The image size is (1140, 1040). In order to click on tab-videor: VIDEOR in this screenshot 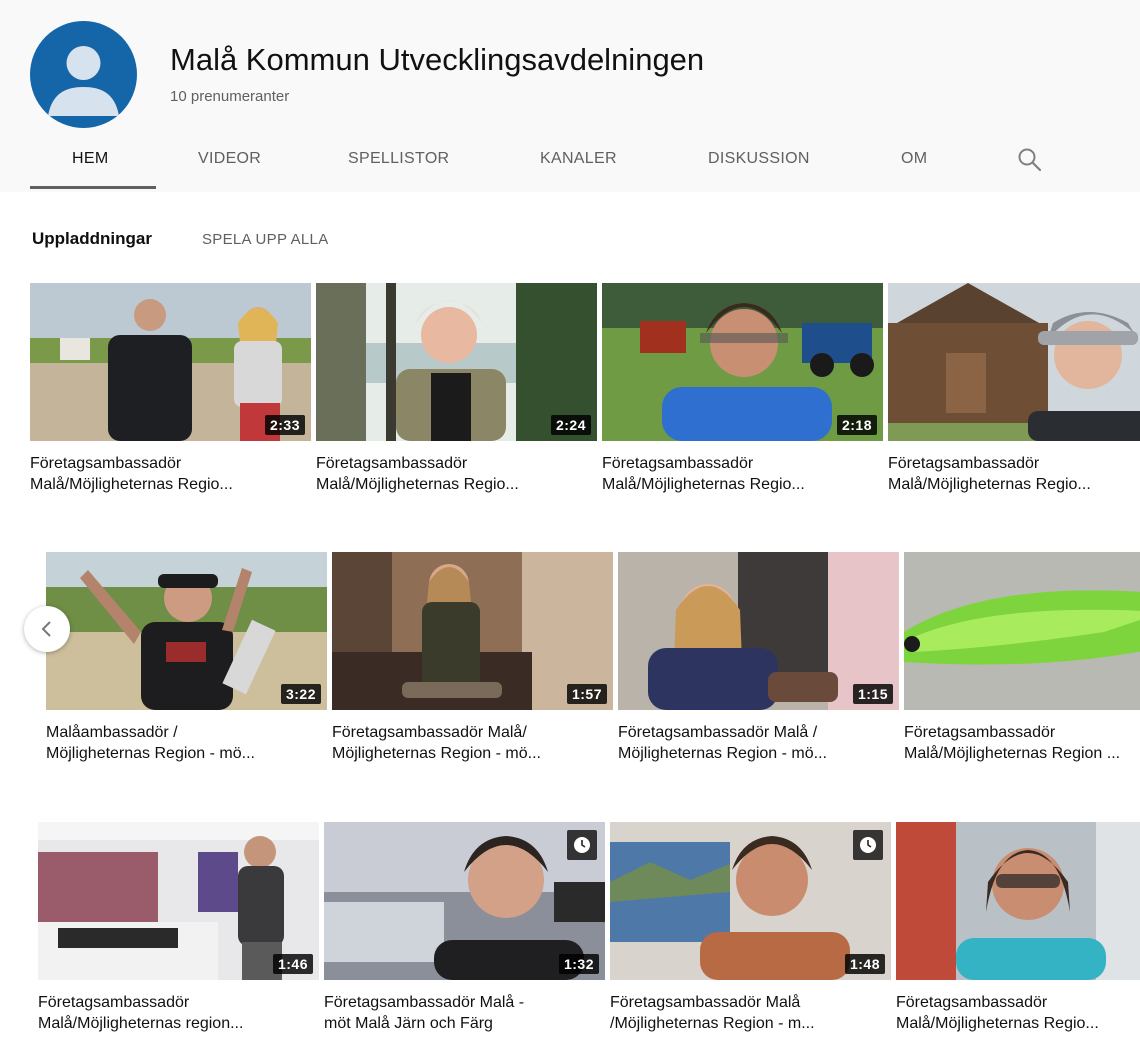, I will do `click(229, 159)`.